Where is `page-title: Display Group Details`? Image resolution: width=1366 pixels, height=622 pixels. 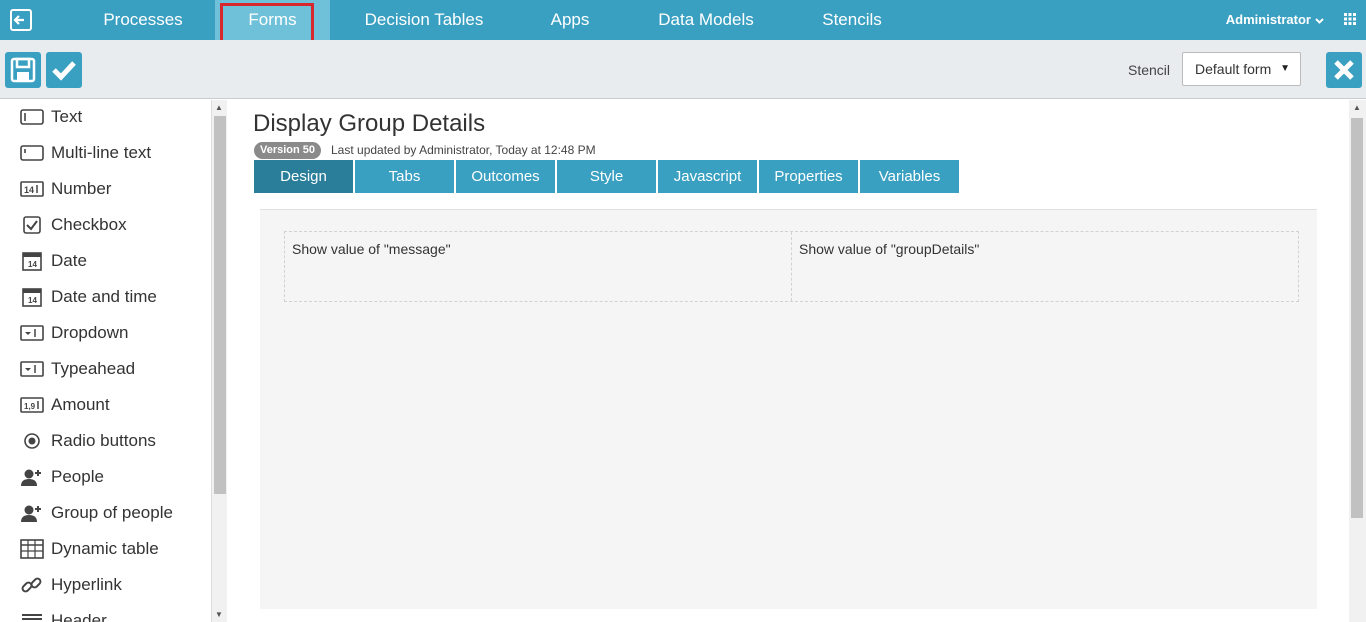 page-title: Display Group Details is located at coordinates (369, 123).